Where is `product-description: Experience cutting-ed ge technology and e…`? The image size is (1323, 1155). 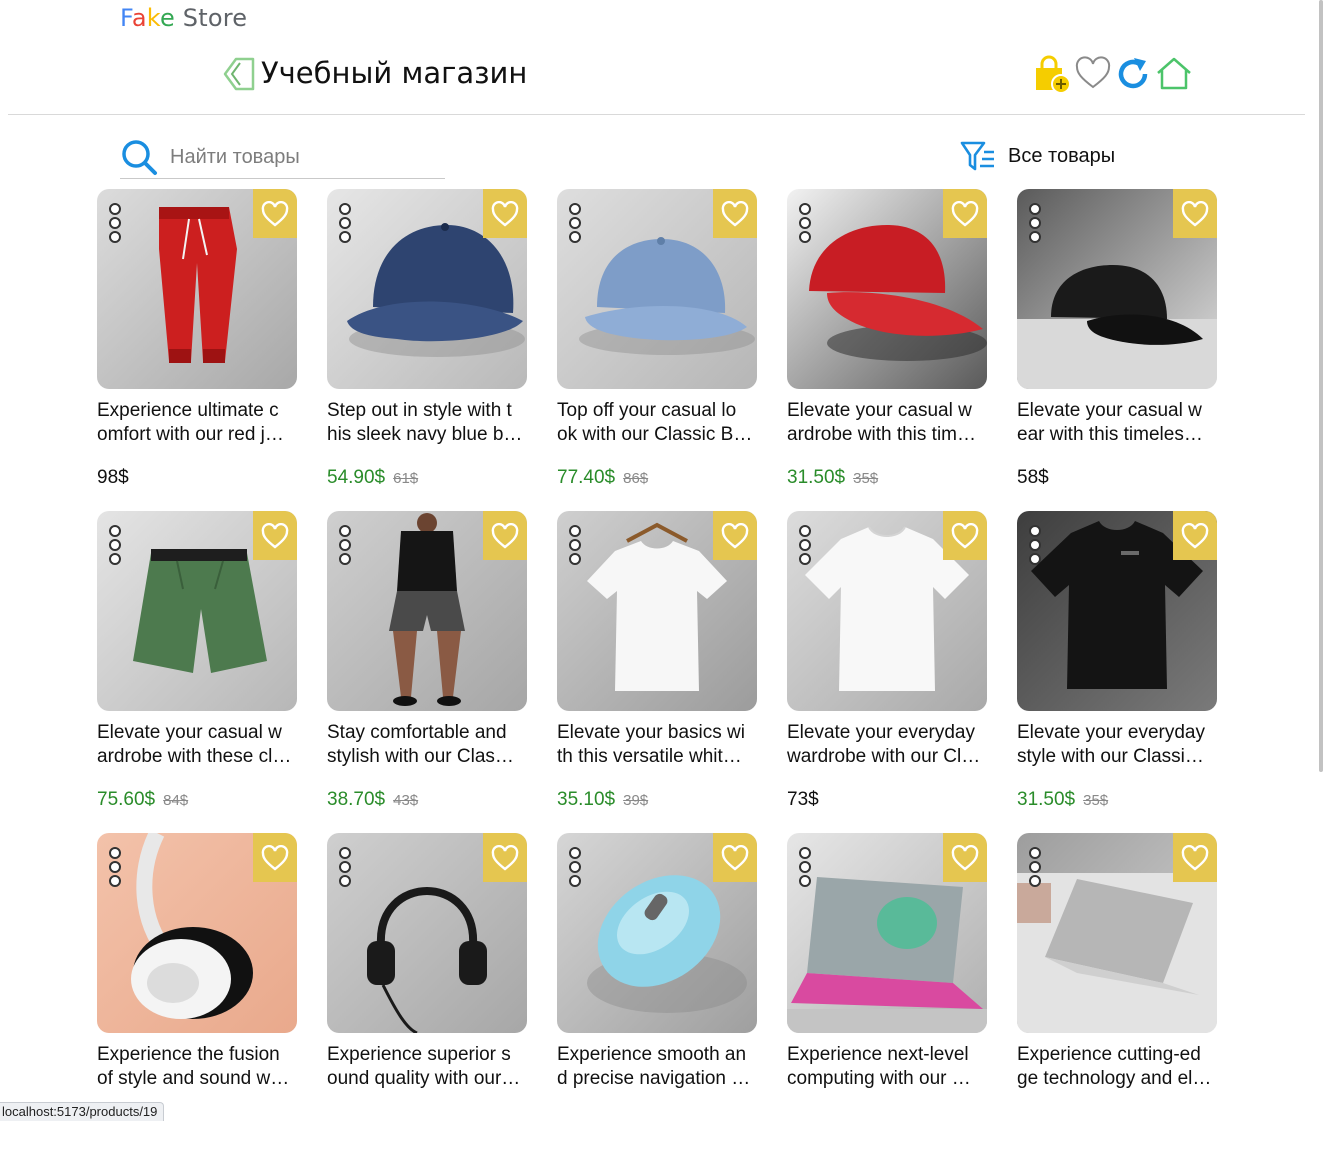
product-description: Experience cutting-ed ge technology and e… is located at coordinates (1117, 1067).